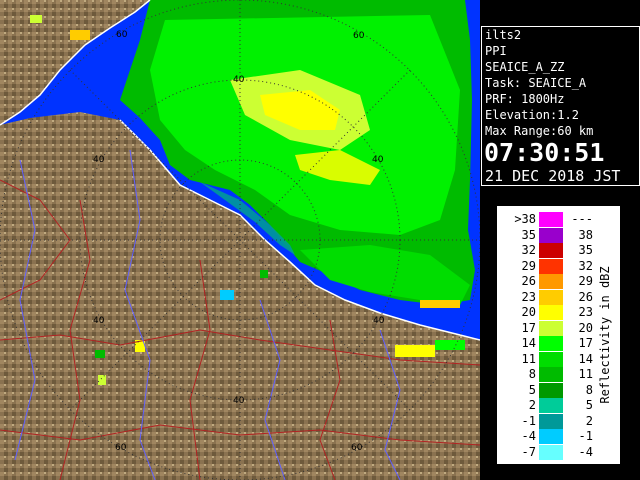 Image resolution: width=640 pixels, height=480 pixels. Describe the element at coordinates (585, 374) in the screenshot. I see `legend-high-value: 11` at that location.